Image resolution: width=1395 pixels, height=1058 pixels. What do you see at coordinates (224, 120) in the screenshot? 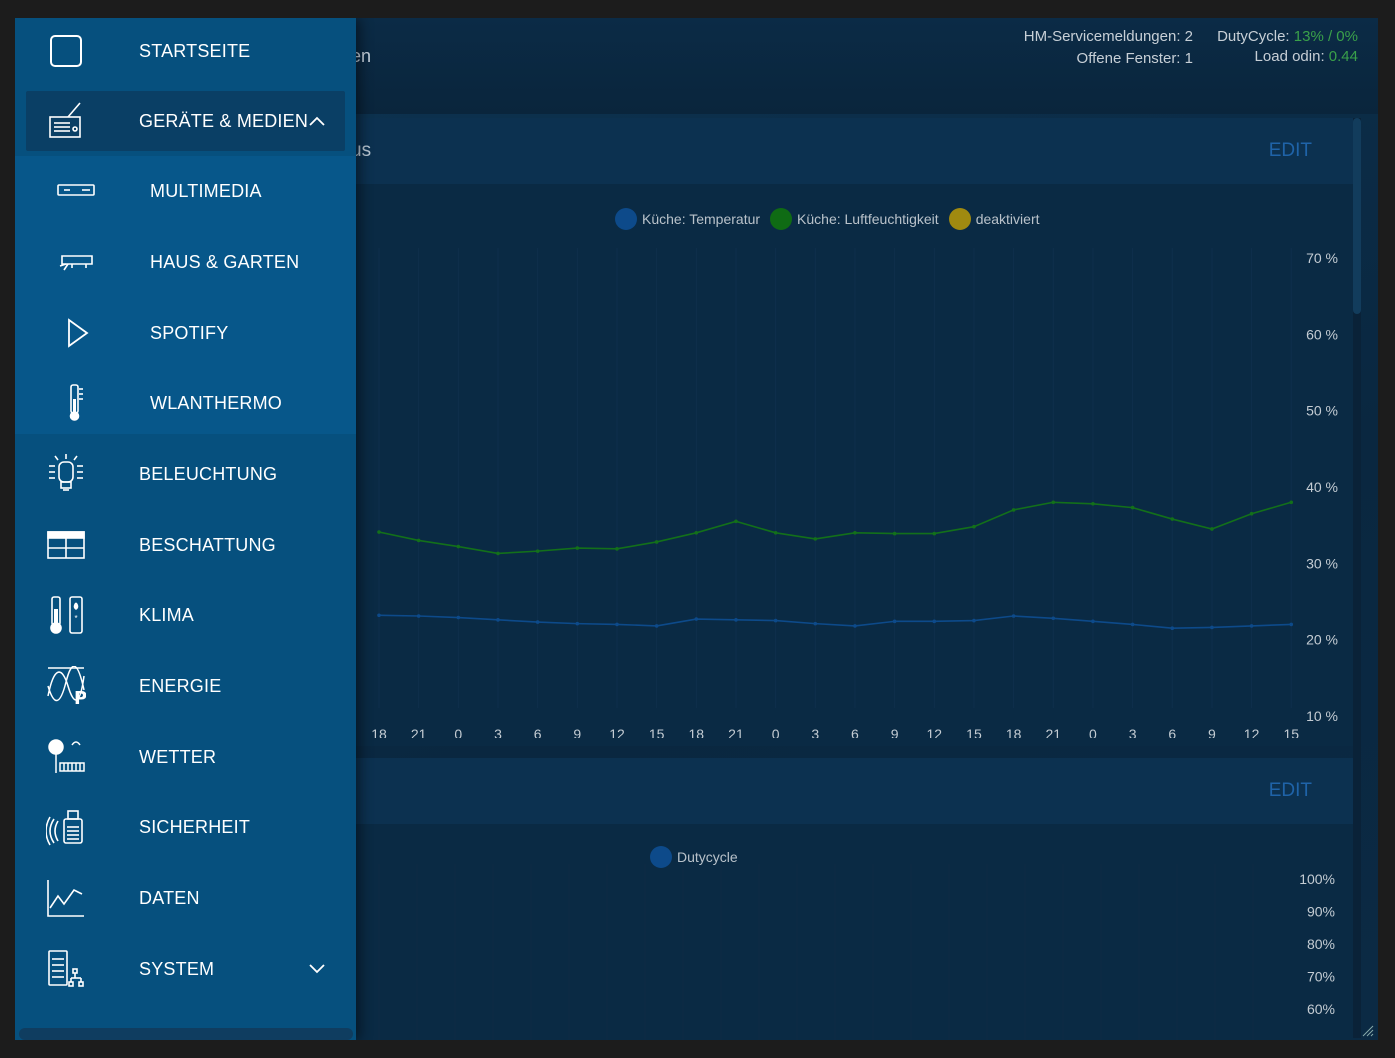
I see `sidebar-item-label: GERÄTE & MEDIEN` at bounding box center [224, 120].